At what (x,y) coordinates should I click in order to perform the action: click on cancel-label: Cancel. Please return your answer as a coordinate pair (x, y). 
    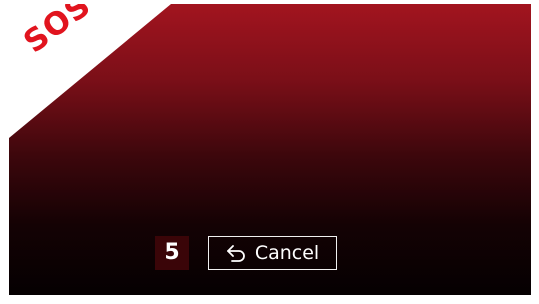
    Looking at the image, I should click on (287, 252).